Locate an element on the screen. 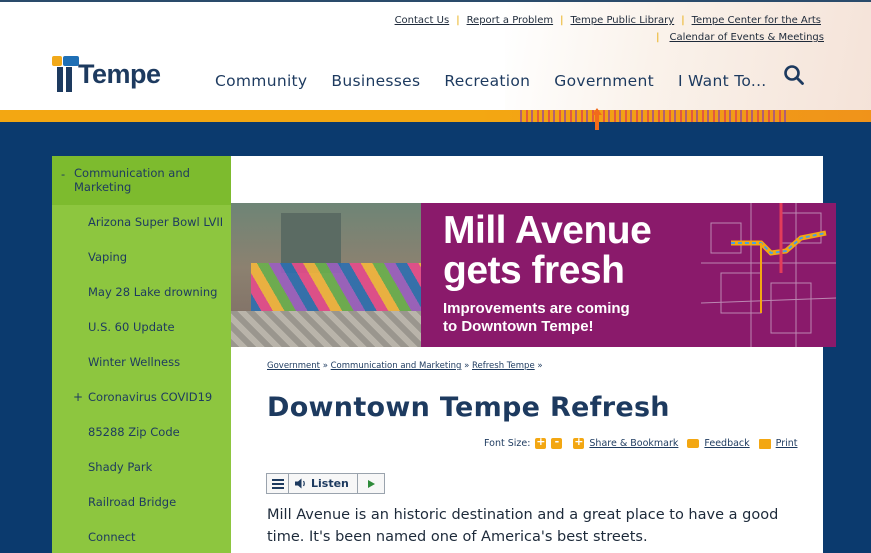 This screenshot has width=871, height=553. print-icon is located at coordinates (764, 443).